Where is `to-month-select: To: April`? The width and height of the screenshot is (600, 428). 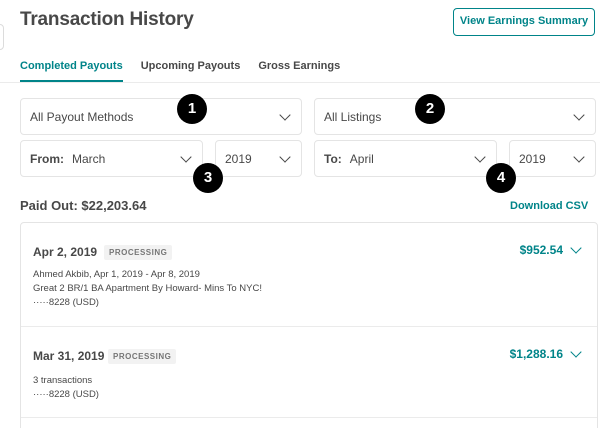
to-month-select: To: April is located at coordinates (405, 158).